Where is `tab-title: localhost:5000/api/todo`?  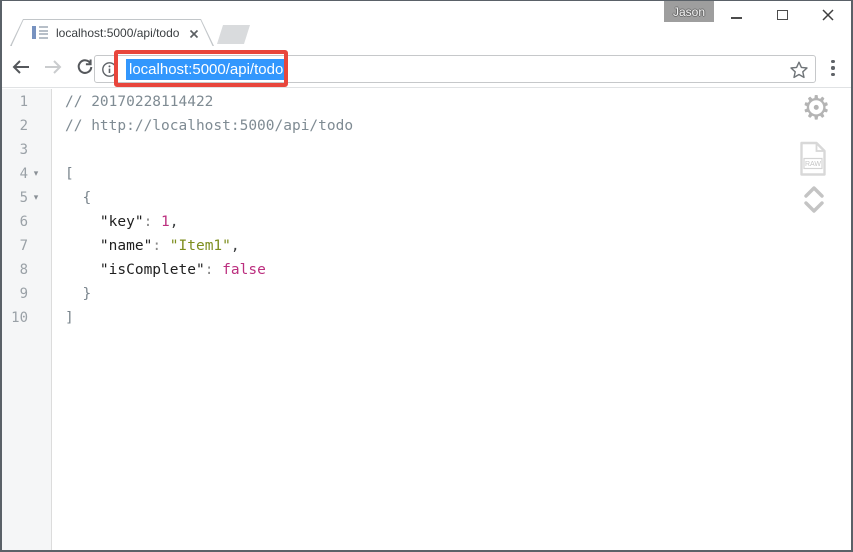 tab-title: localhost:5000/api/todo is located at coordinates (118, 32).